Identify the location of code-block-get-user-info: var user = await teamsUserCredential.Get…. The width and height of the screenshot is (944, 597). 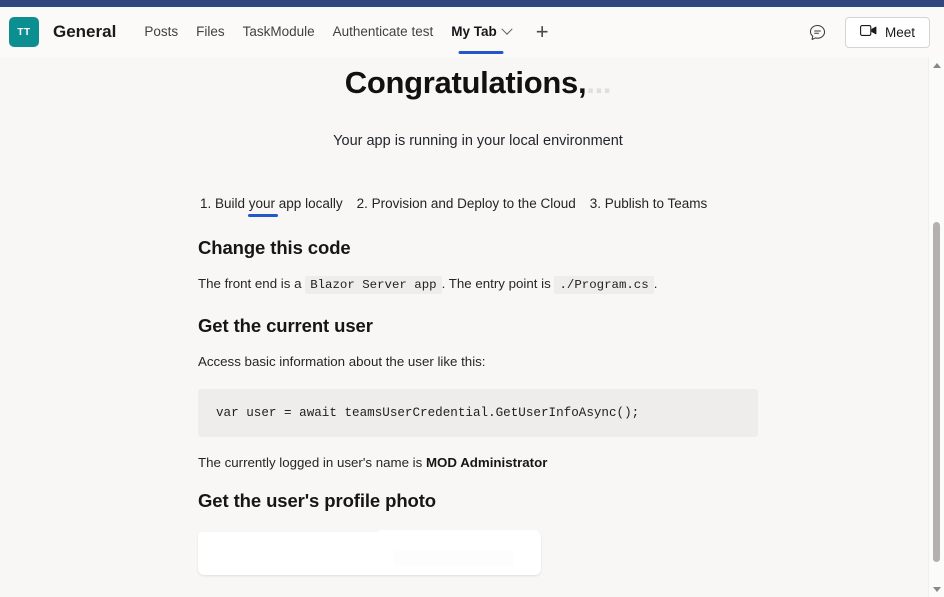
(478, 413).